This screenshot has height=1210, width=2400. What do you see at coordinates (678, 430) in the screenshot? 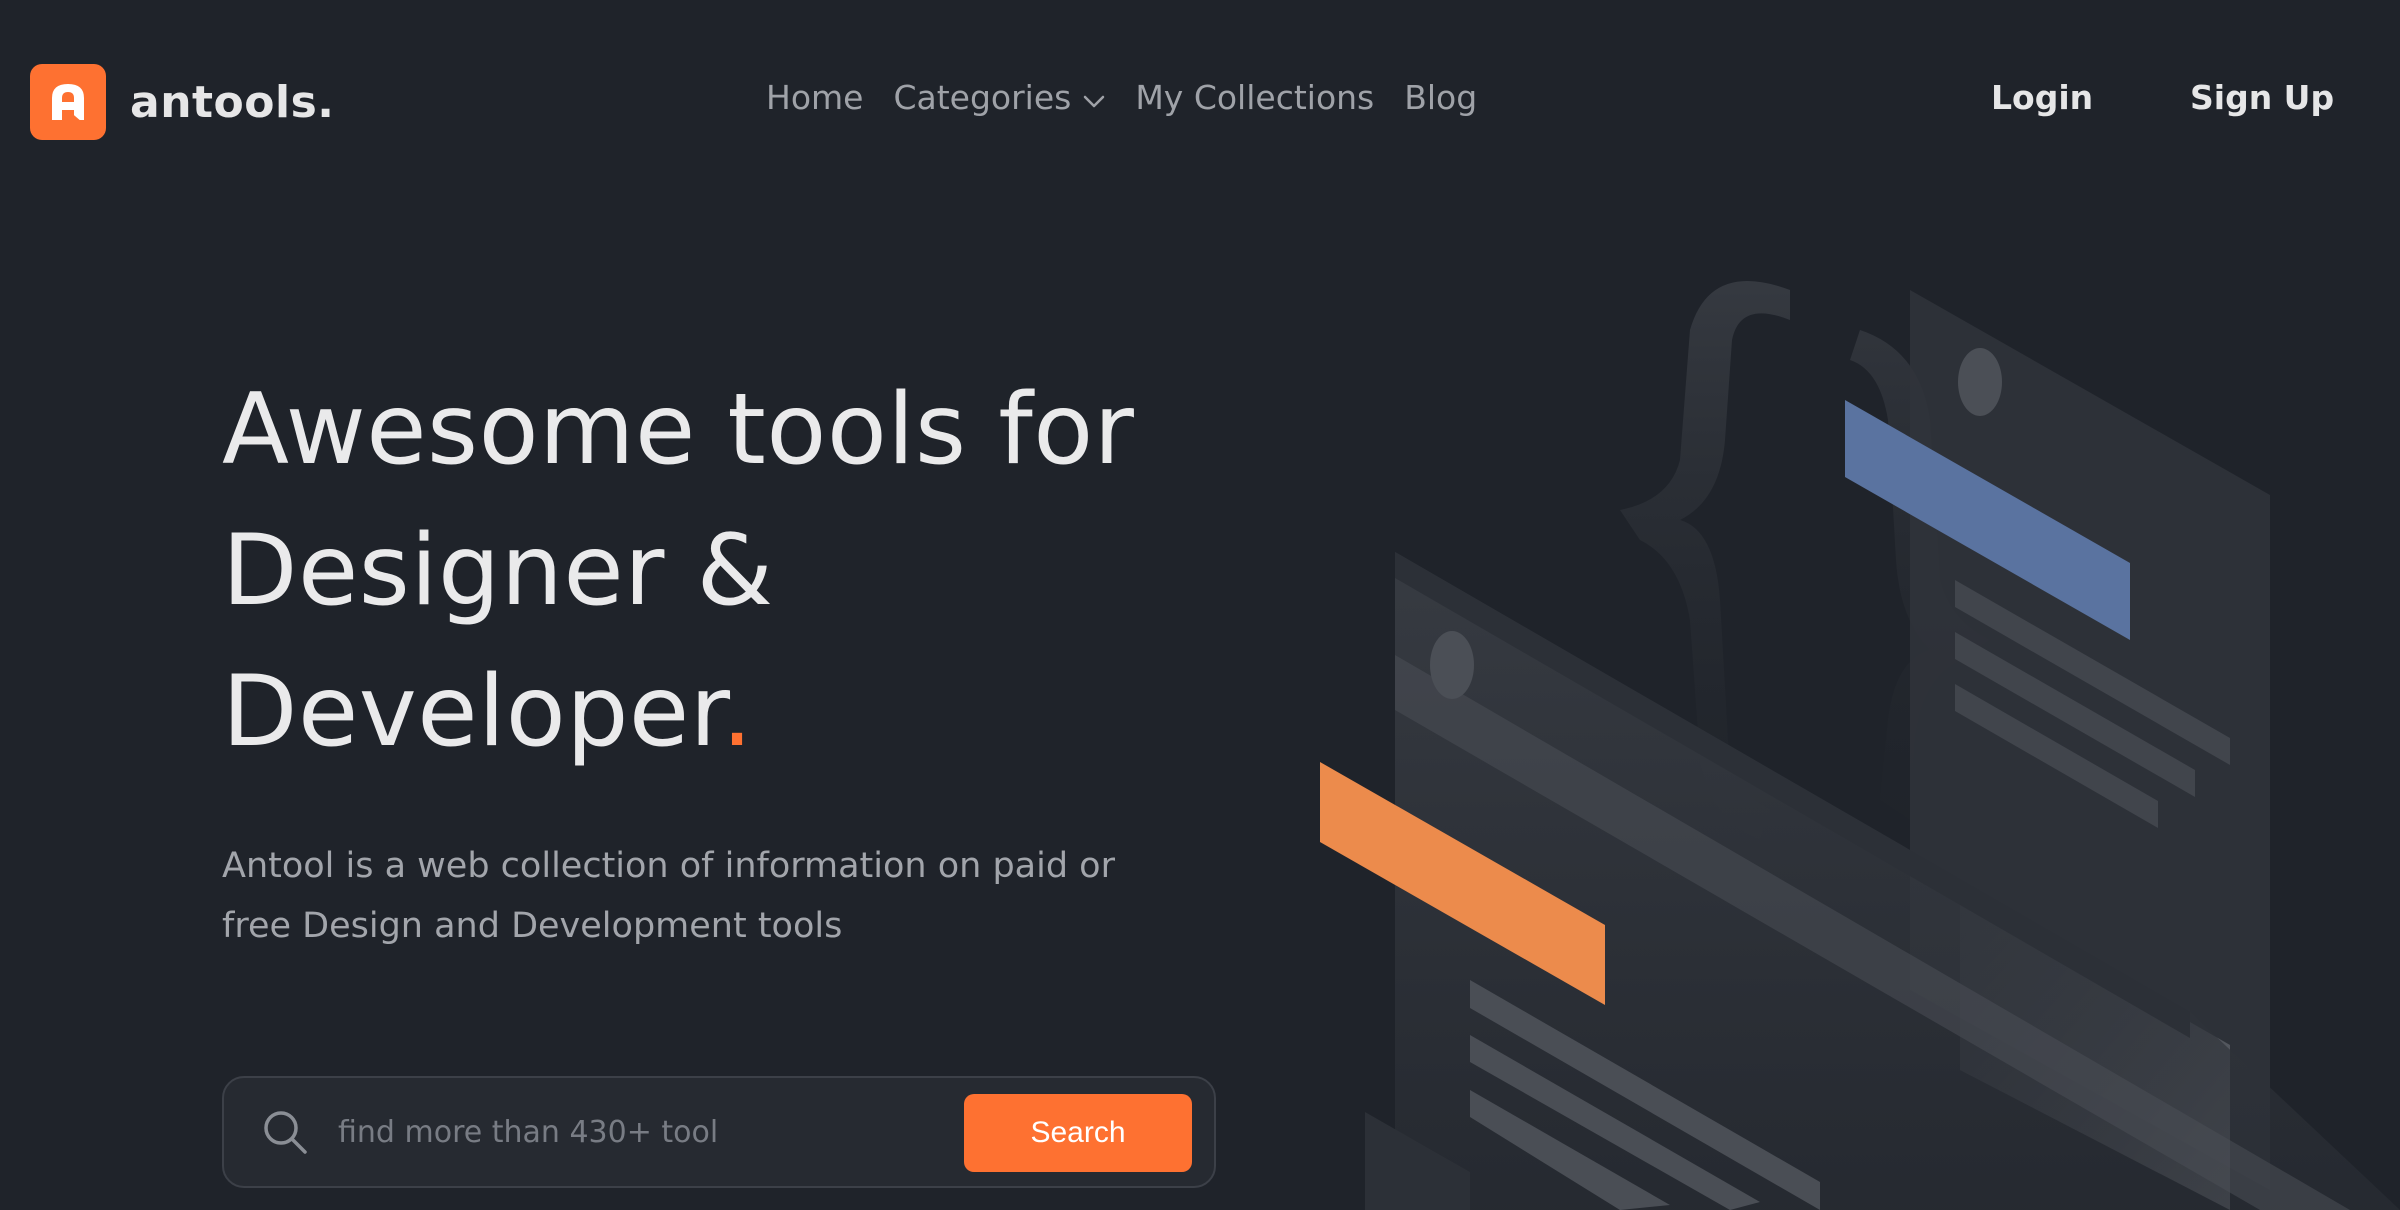
I see `hero-title-line-1: Awesome tools for` at bounding box center [678, 430].